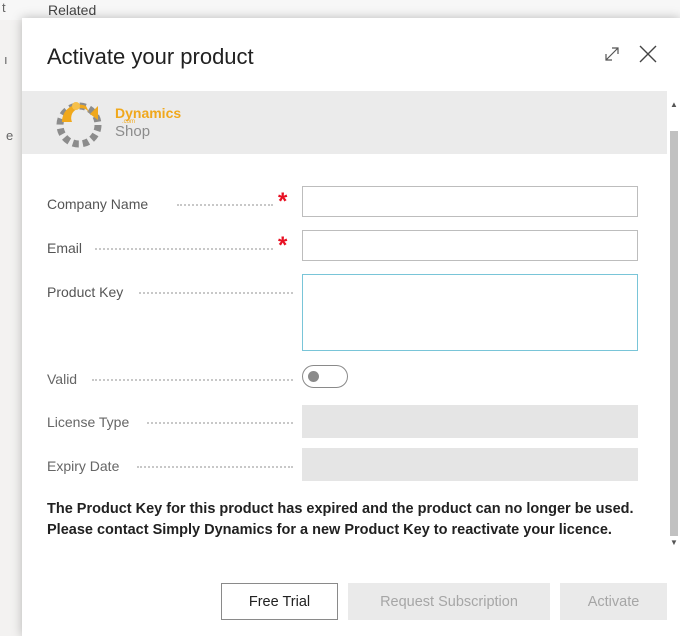  What do you see at coordinates (470, 312) in the screenshot?
I see `product-key-input` at bounding box center [470, 312].